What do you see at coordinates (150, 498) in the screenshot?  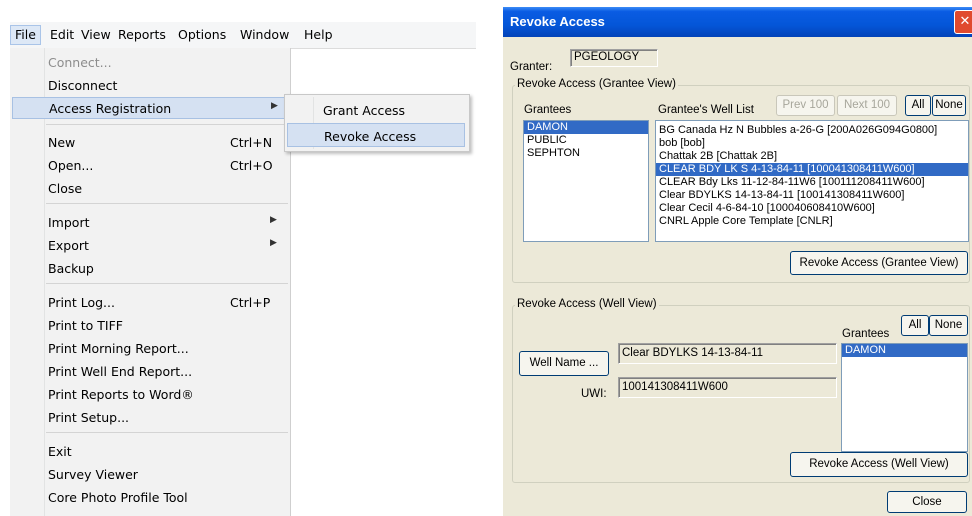 I see `menu-item-core-photo-profile-tool: Core Photo Profile Tool` at bounding box center [150, 498].